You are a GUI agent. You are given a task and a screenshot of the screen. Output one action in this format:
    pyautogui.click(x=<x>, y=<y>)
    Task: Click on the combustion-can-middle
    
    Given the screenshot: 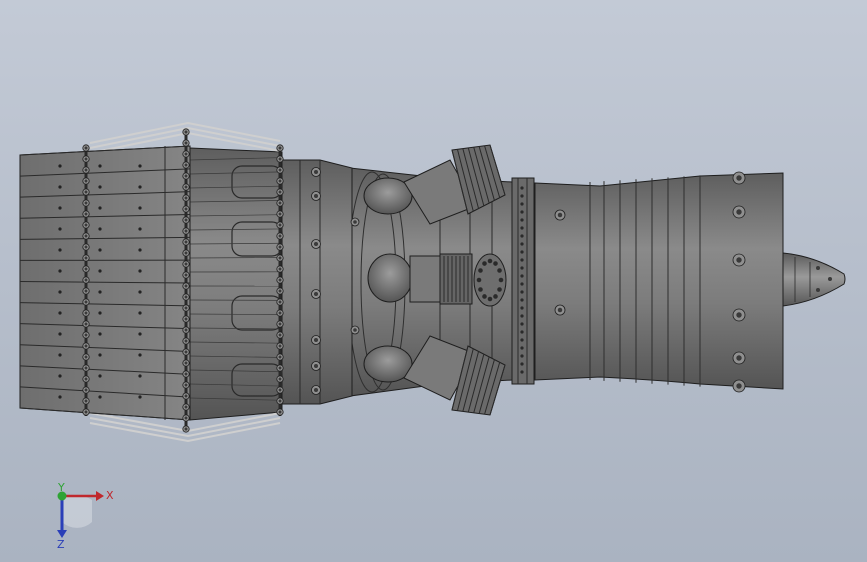 What is the action you would take?
    pyautogui.click(x=437, y=280)
    